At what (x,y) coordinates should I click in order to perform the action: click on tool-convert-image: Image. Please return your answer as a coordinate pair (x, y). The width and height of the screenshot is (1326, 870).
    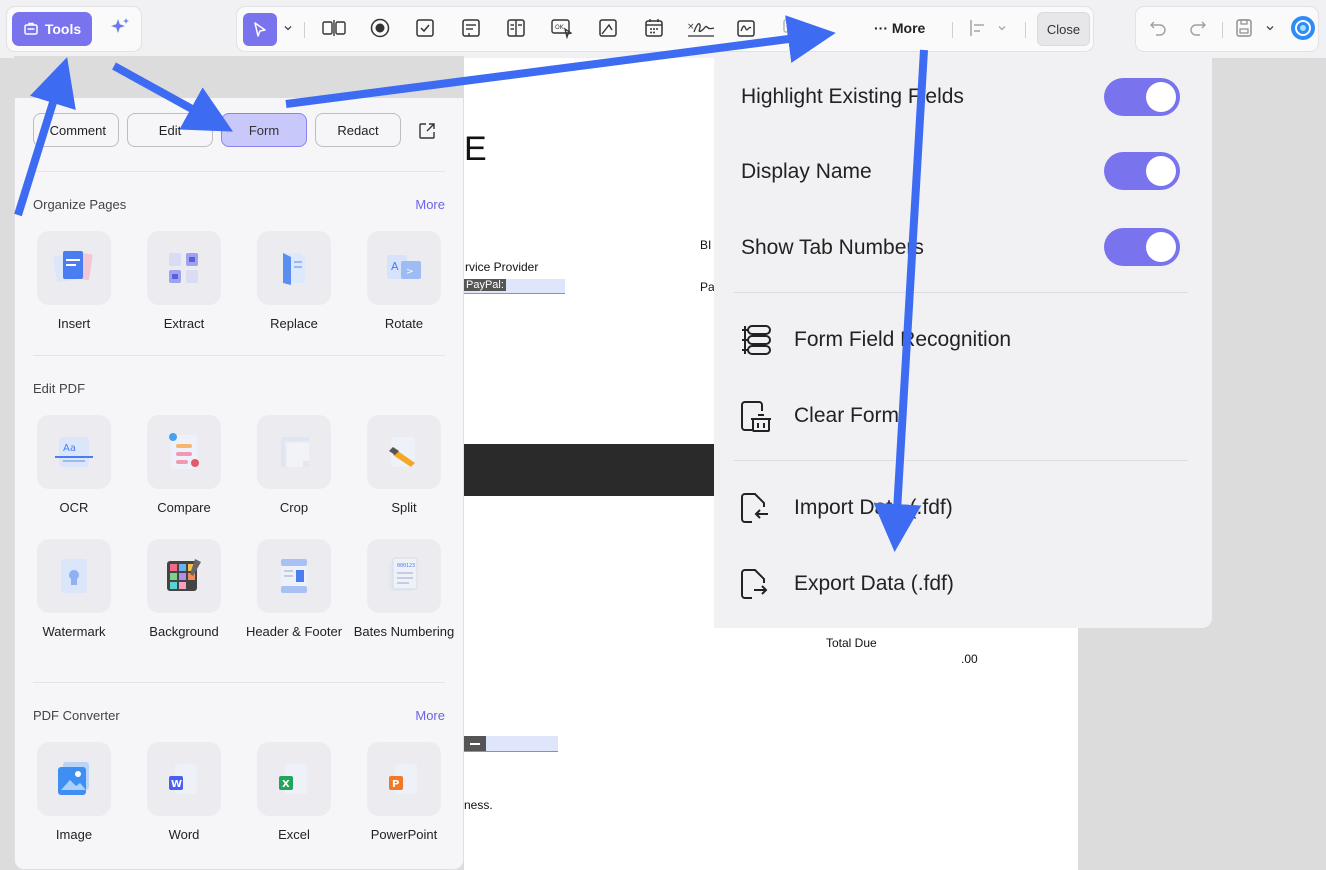
    Looking at the image, I should click on (74, 793).